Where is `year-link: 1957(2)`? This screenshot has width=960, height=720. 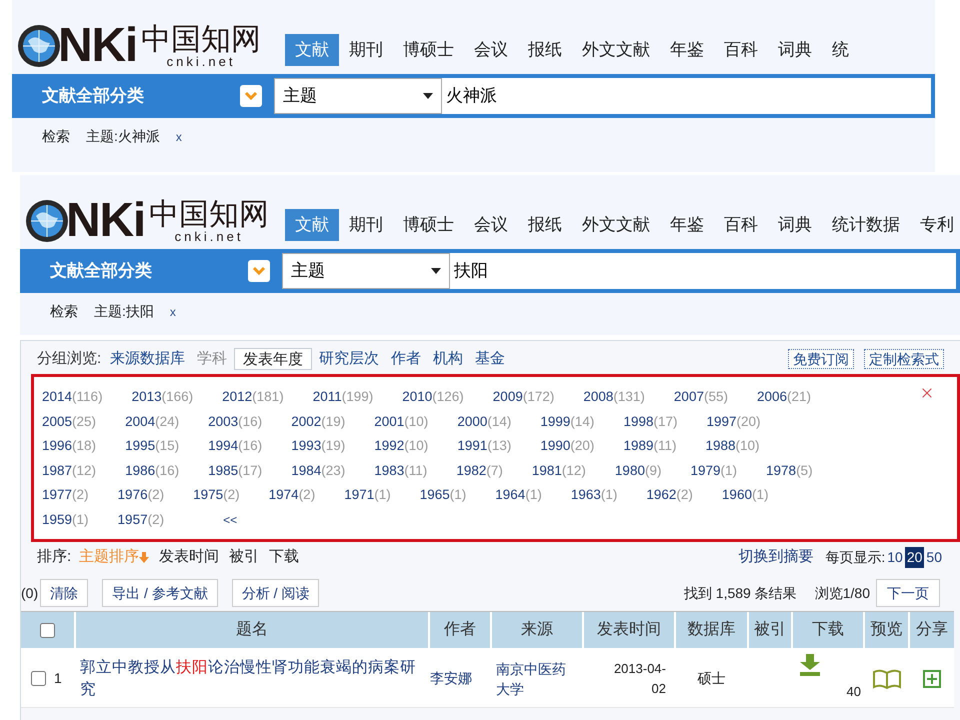
year-link: 1957(2) is located at coordinates (141, 520).